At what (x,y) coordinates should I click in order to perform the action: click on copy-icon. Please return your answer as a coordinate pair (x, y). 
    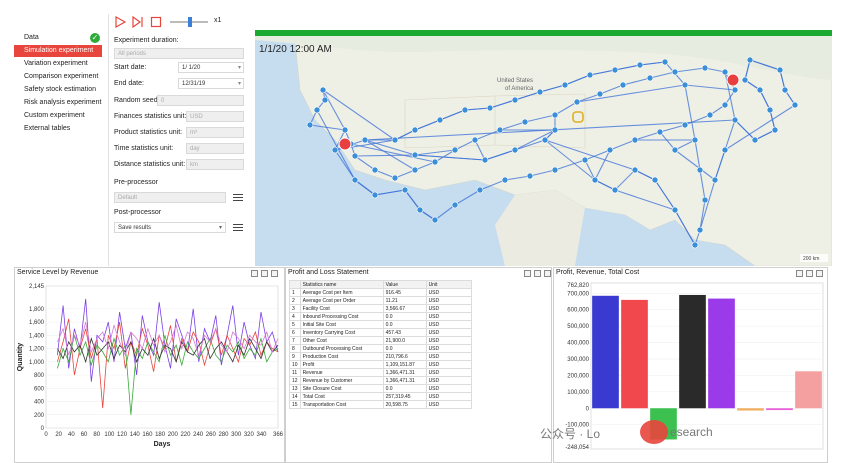
    Looking at the image, I should click on (537, 273).